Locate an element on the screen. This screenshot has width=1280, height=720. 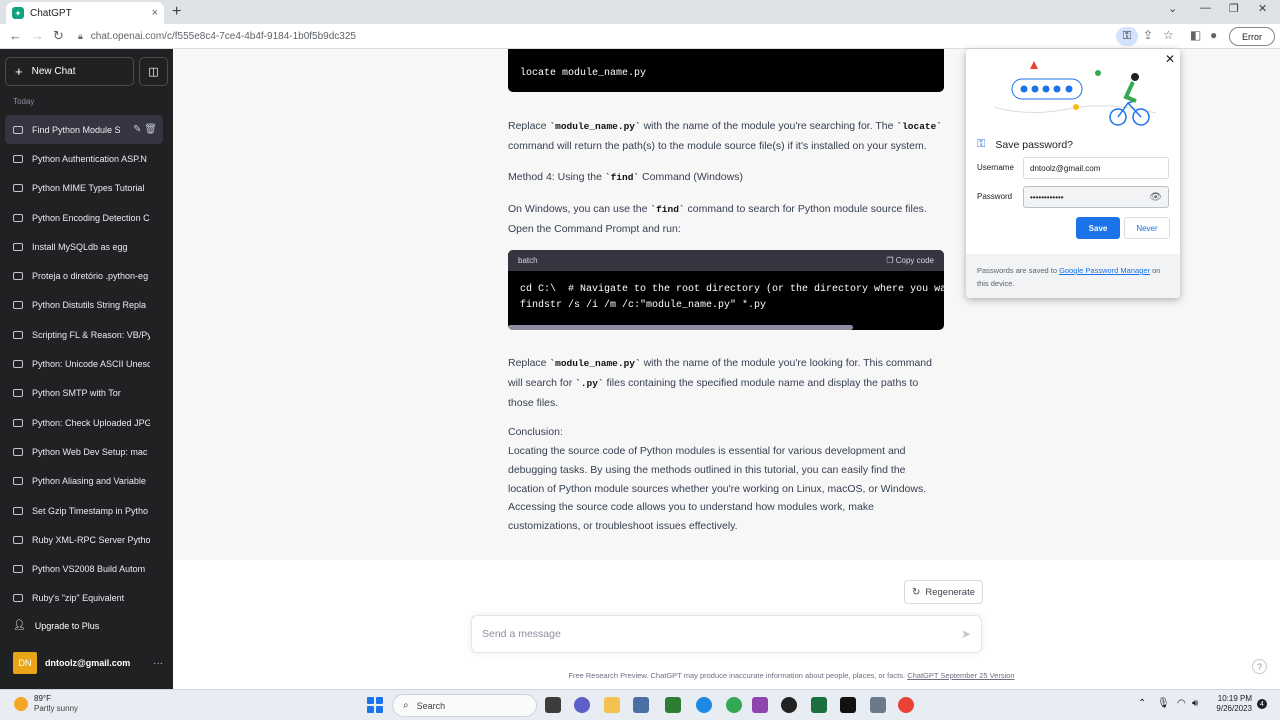
chat-item: Install MySQLdb as egg is located at coordinates (84, 246).